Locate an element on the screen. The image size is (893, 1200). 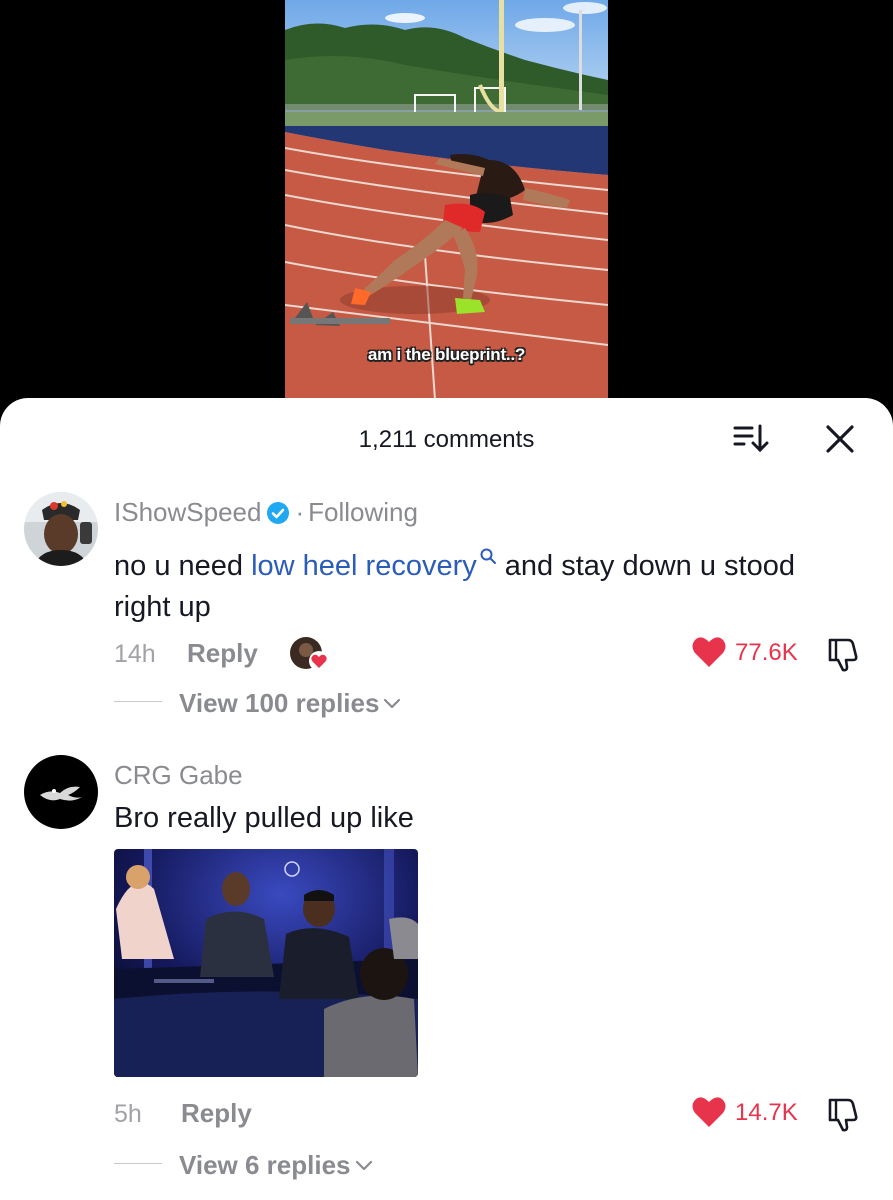
view-replies-label: View 6 replies is located at coordinates (265, 1165).